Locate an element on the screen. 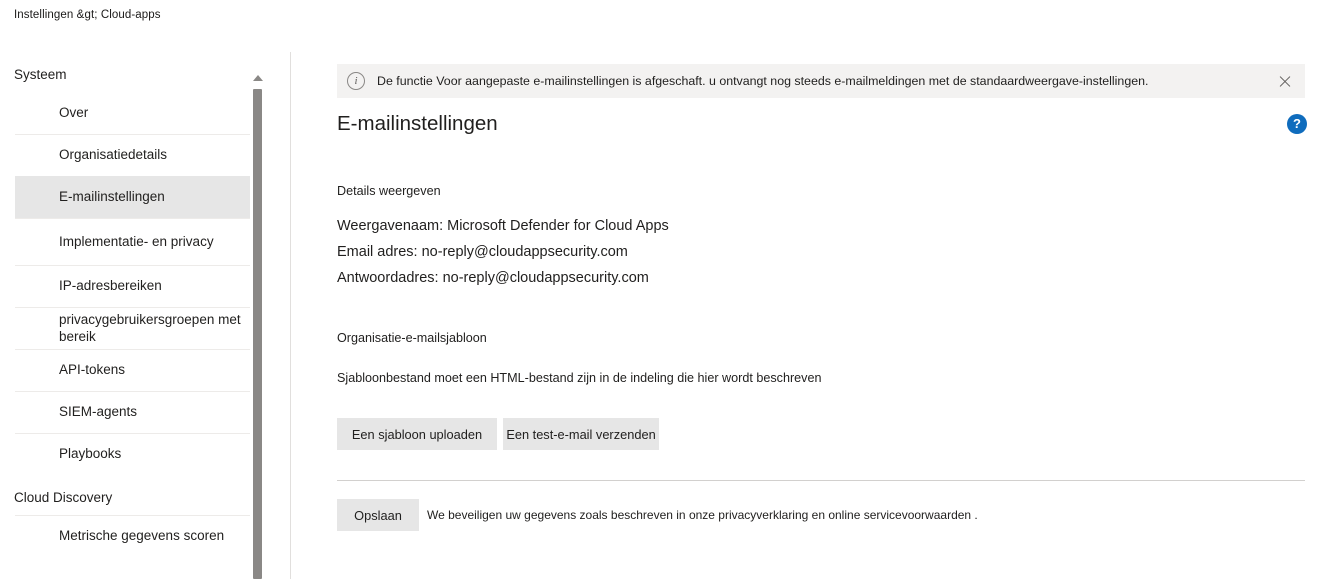  sidebar-divider is located at coordinates (290, 315).